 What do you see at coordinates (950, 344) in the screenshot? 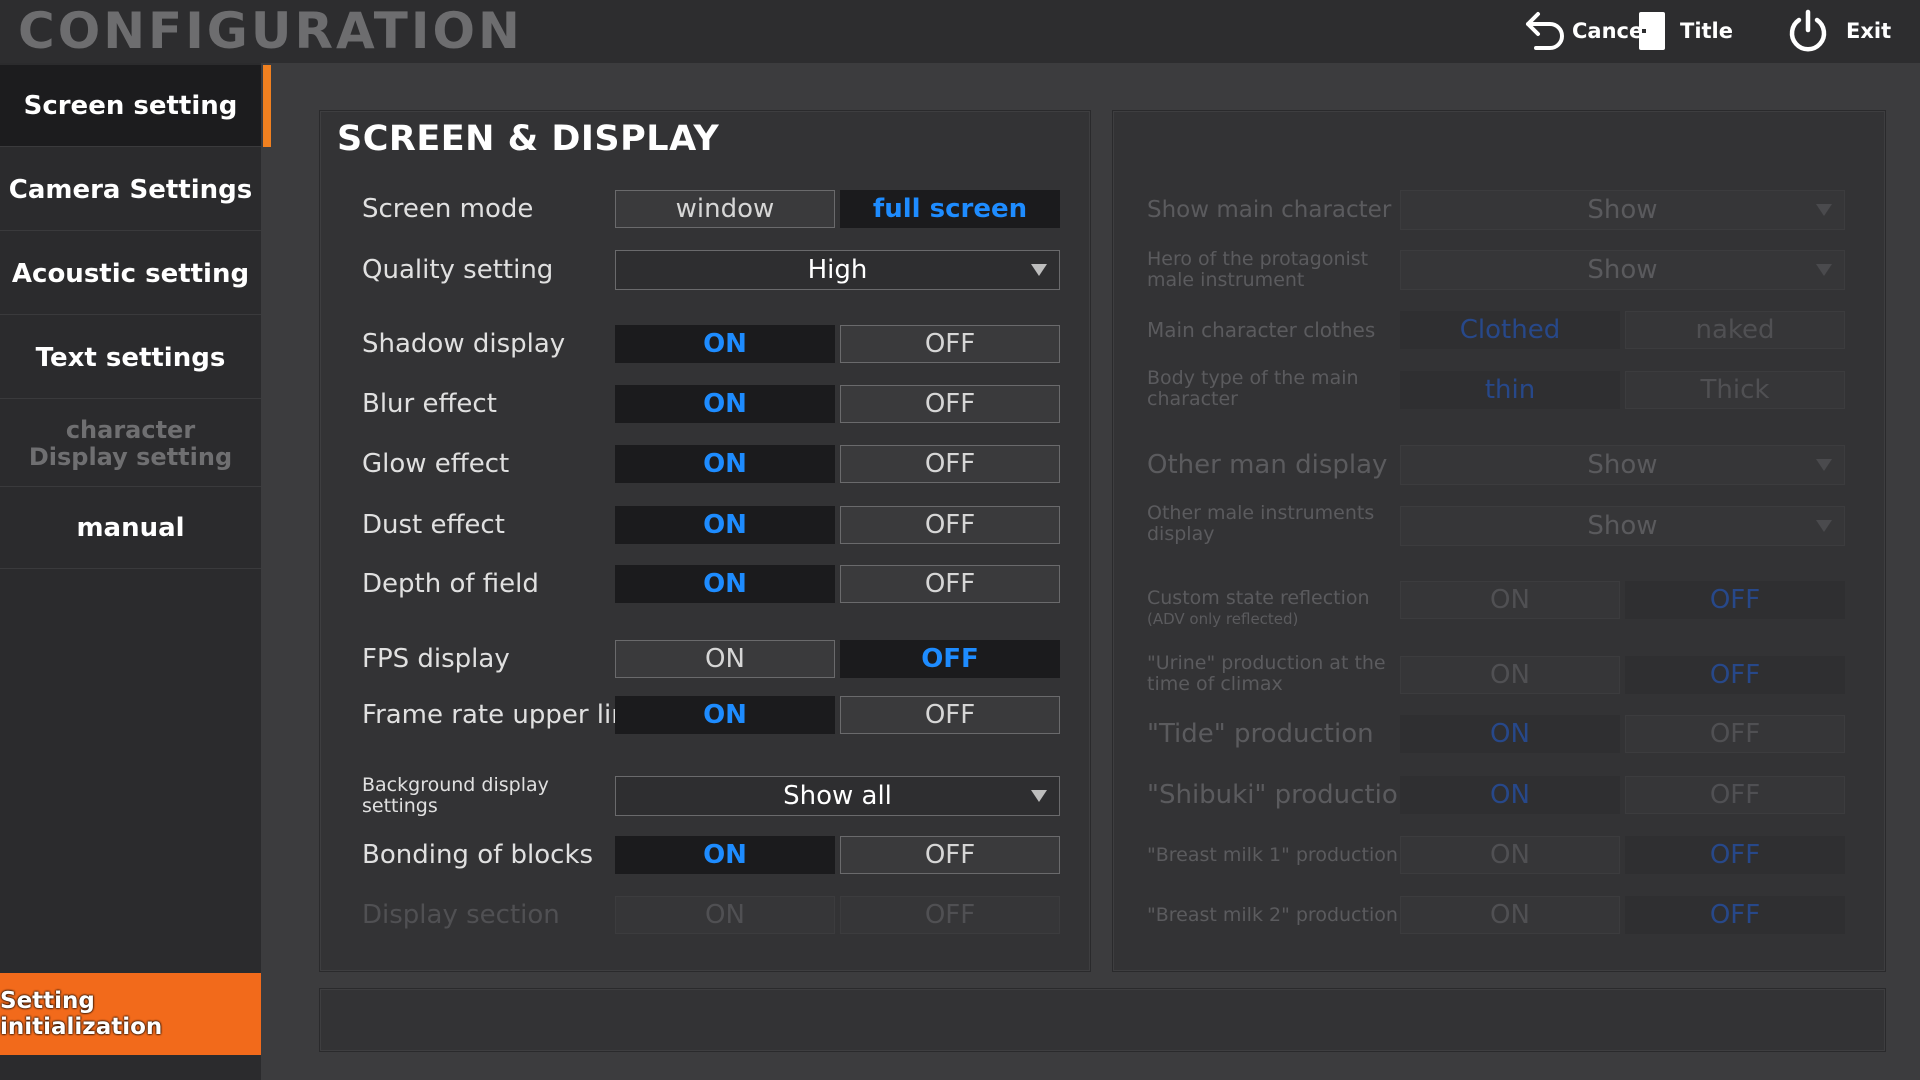
I see `shadow-display-off: OFF` at bounding box center [950, 344].